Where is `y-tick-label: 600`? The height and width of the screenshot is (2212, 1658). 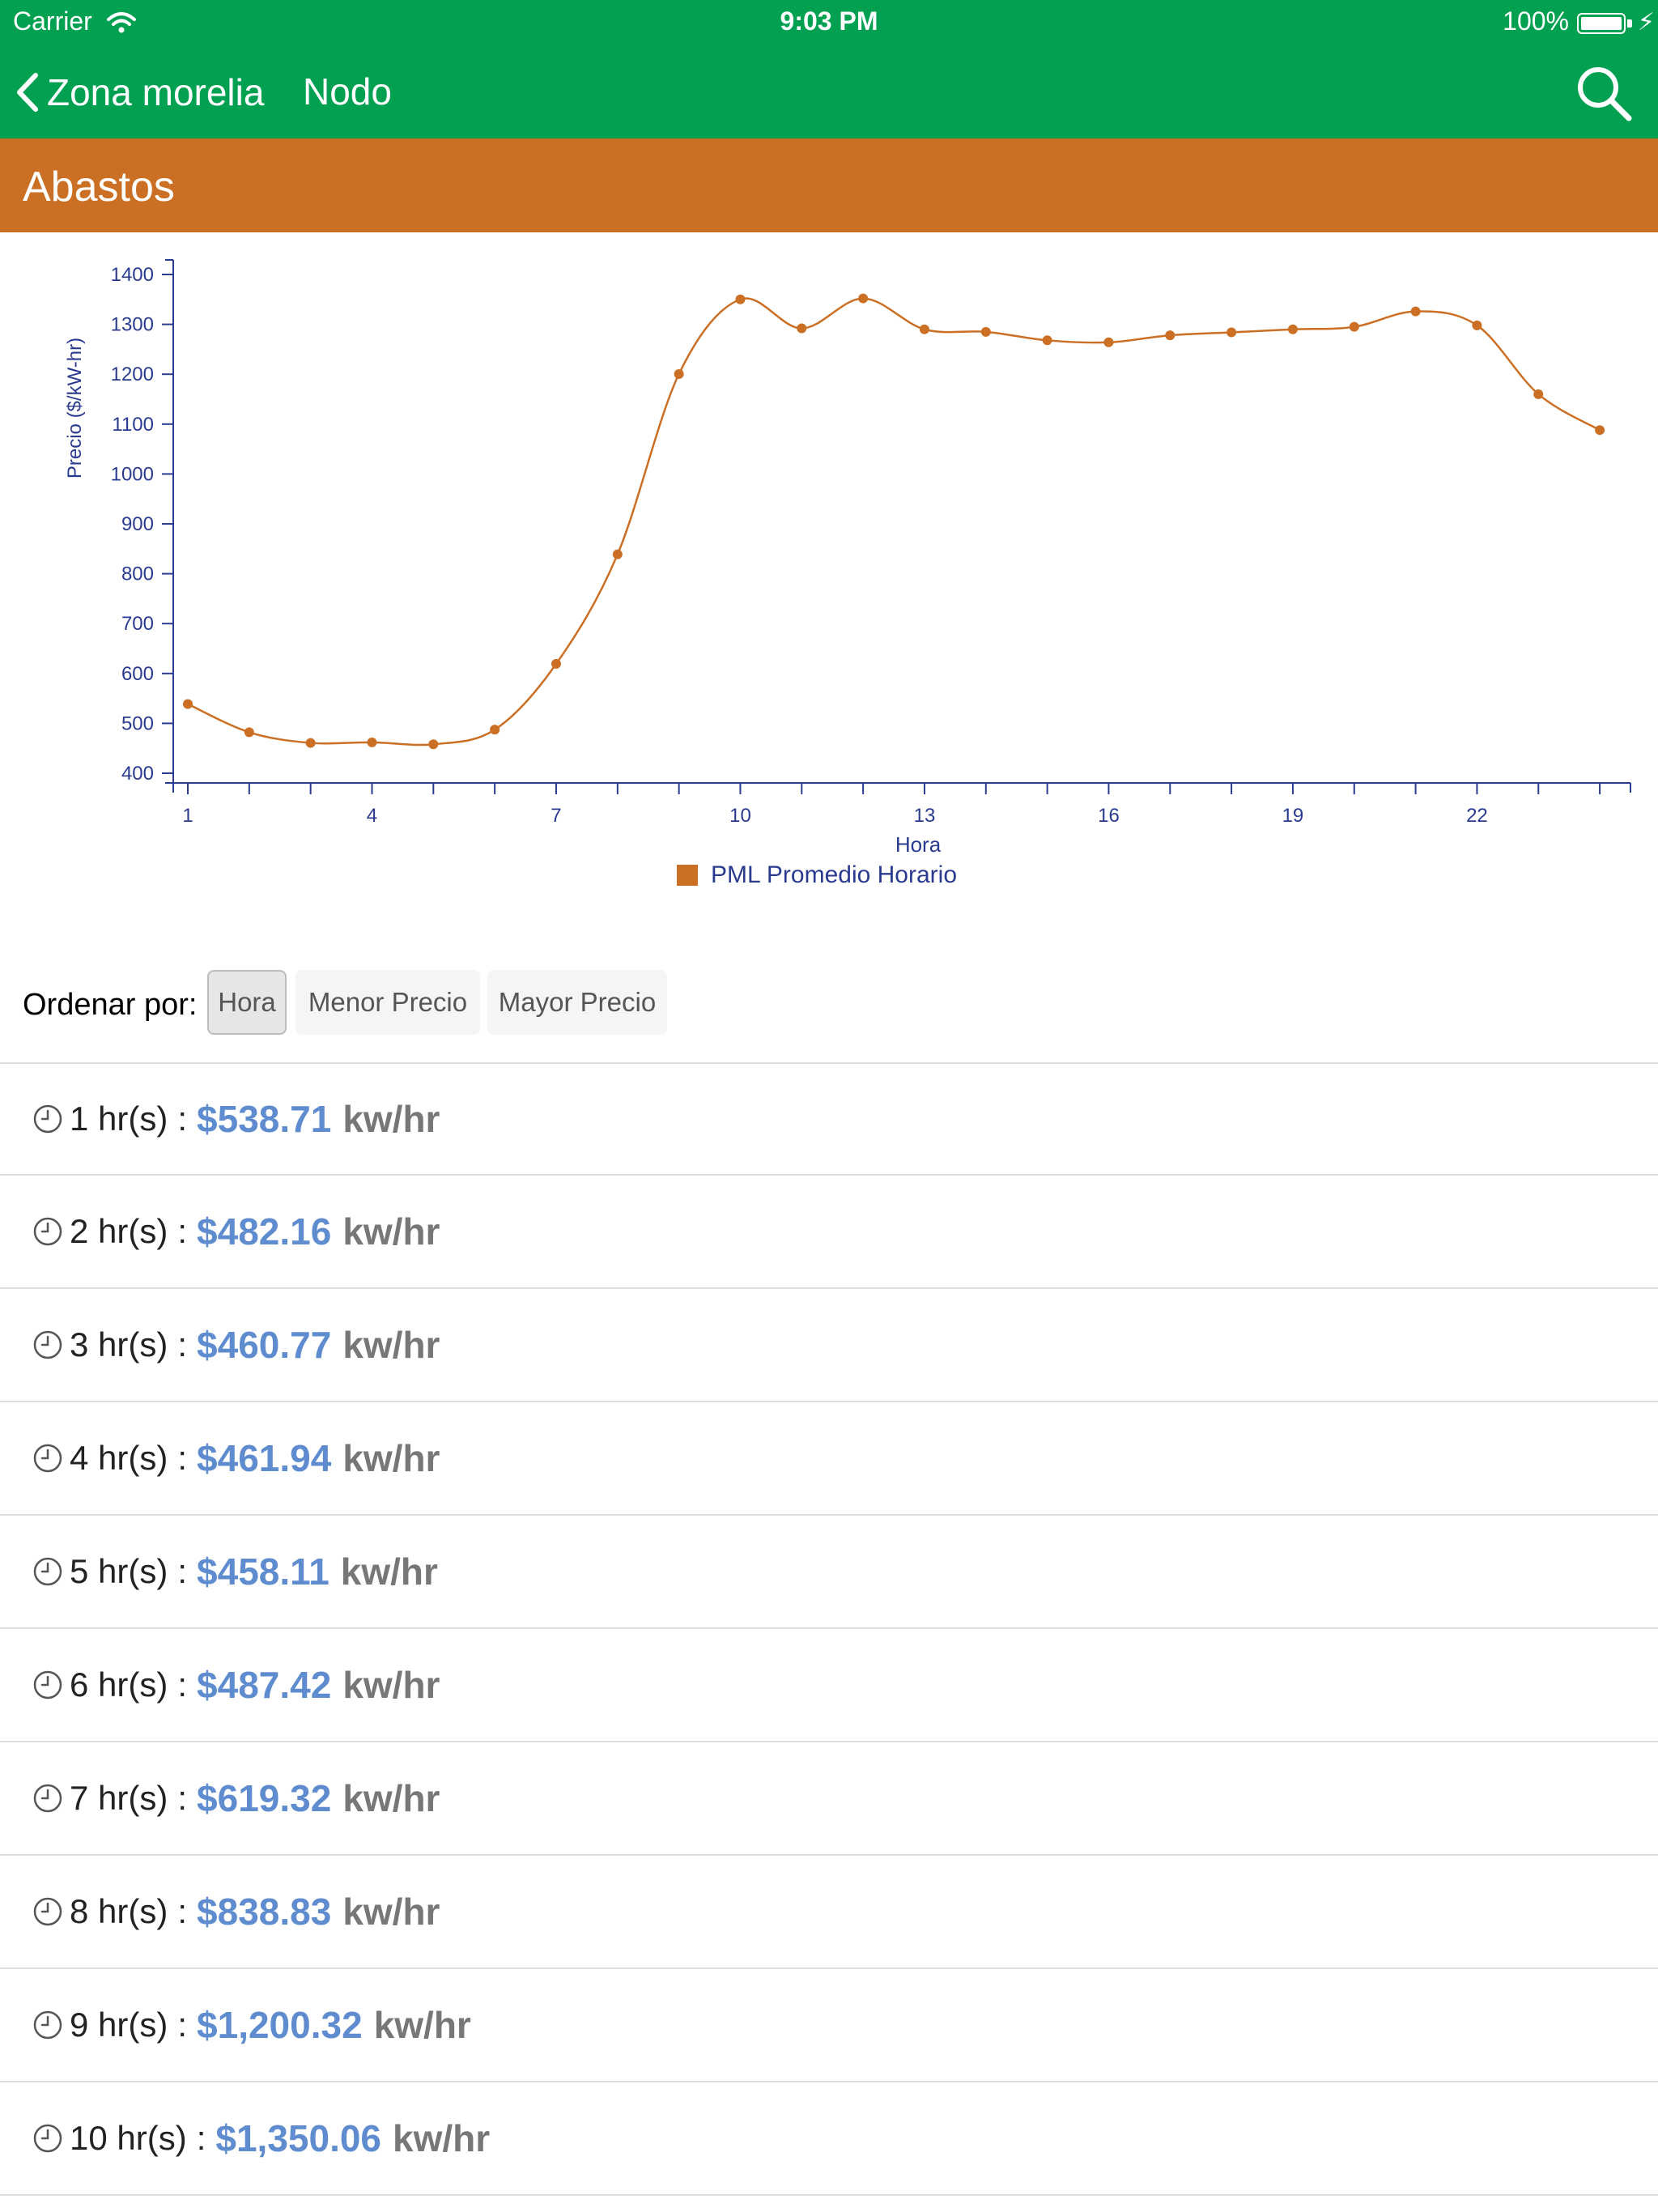 y-tick-label: 600 is located at coordinates (137, 674).